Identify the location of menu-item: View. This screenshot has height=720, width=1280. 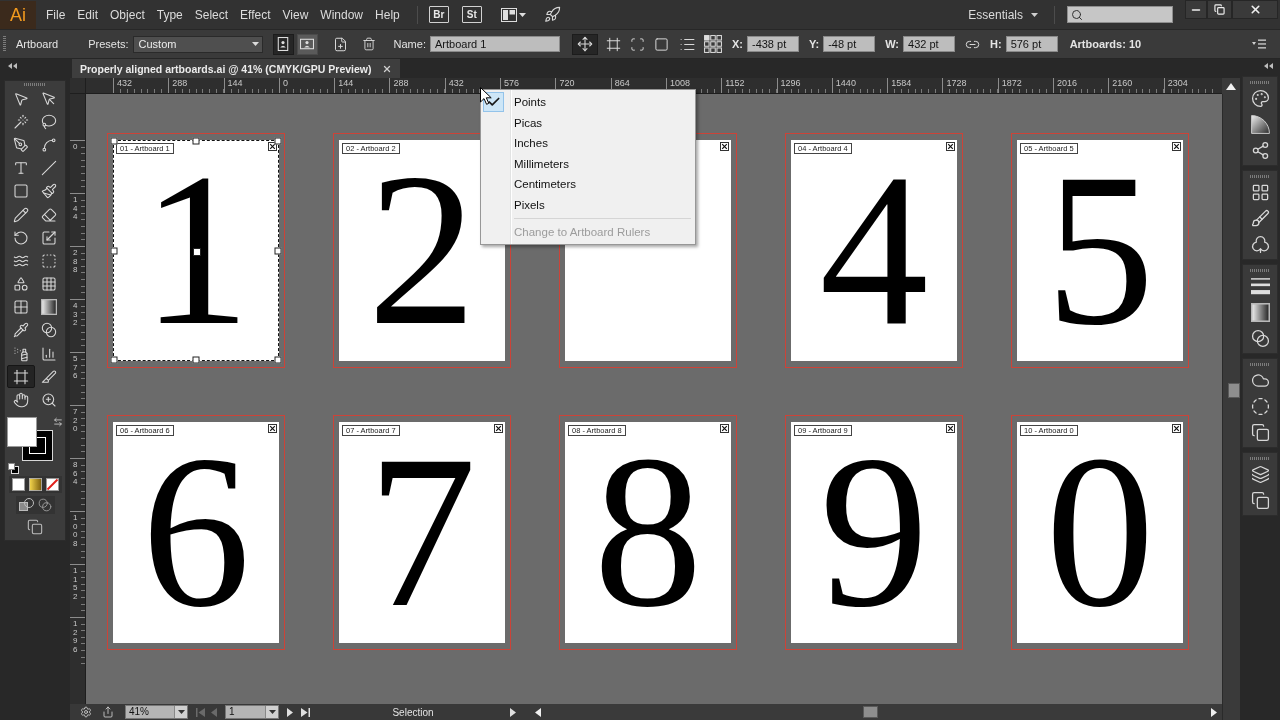
(295, 14).